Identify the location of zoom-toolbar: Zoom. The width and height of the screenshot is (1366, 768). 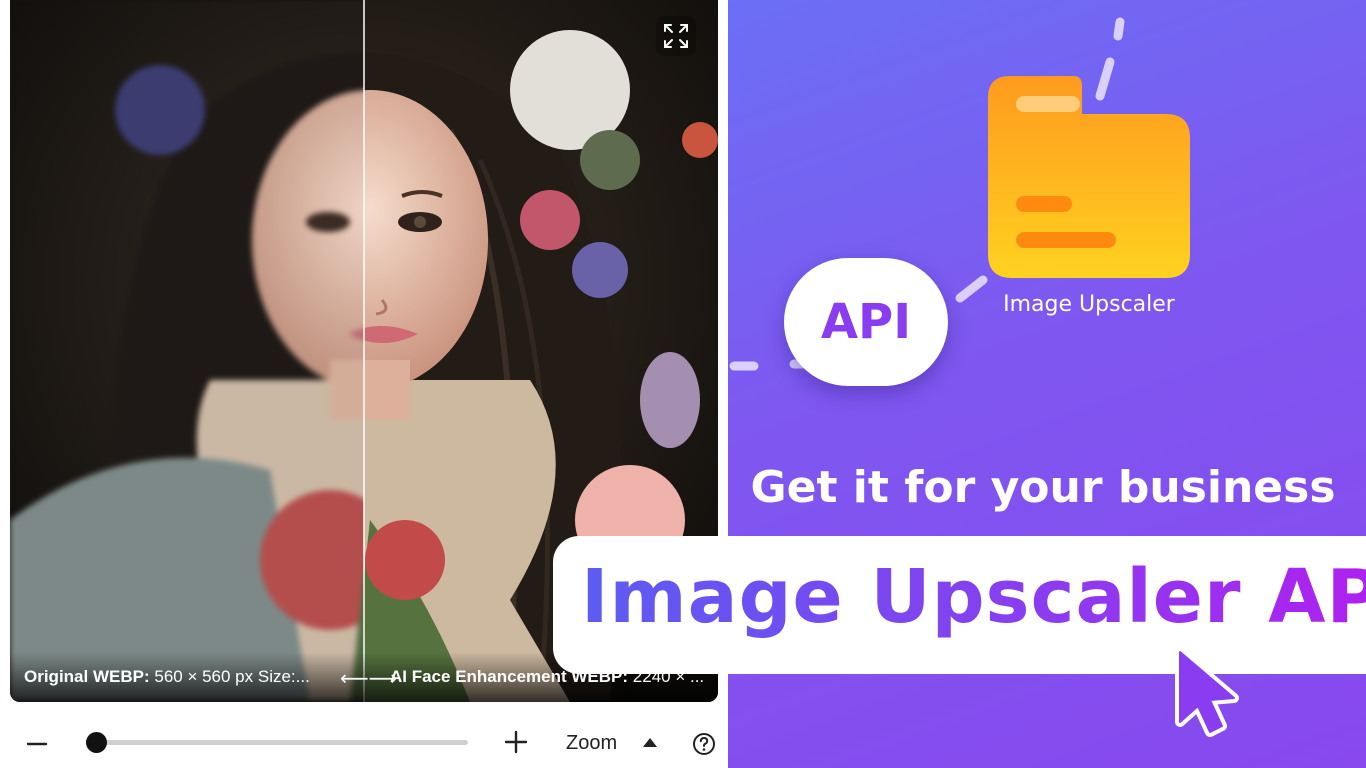
(369, 742).